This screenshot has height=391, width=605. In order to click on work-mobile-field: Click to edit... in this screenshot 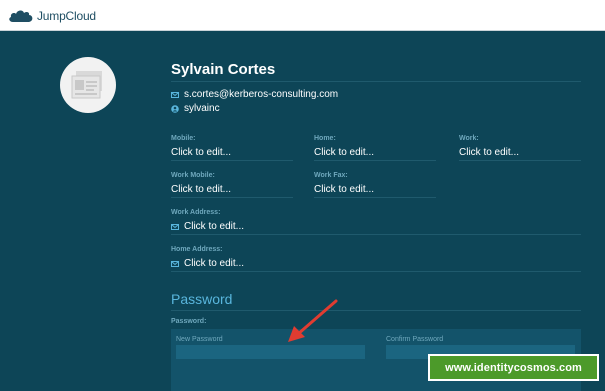, I will do `click(201, 189)`.